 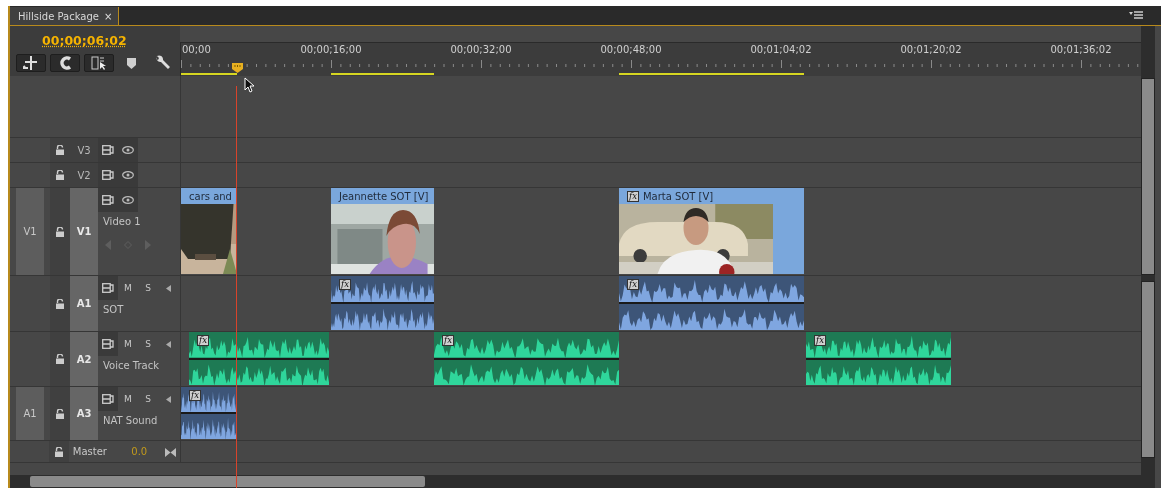 What do you see at coordinates (30, 413) in the screenshot?
I see `source-patch: A1` at bounding box center [30, 413].